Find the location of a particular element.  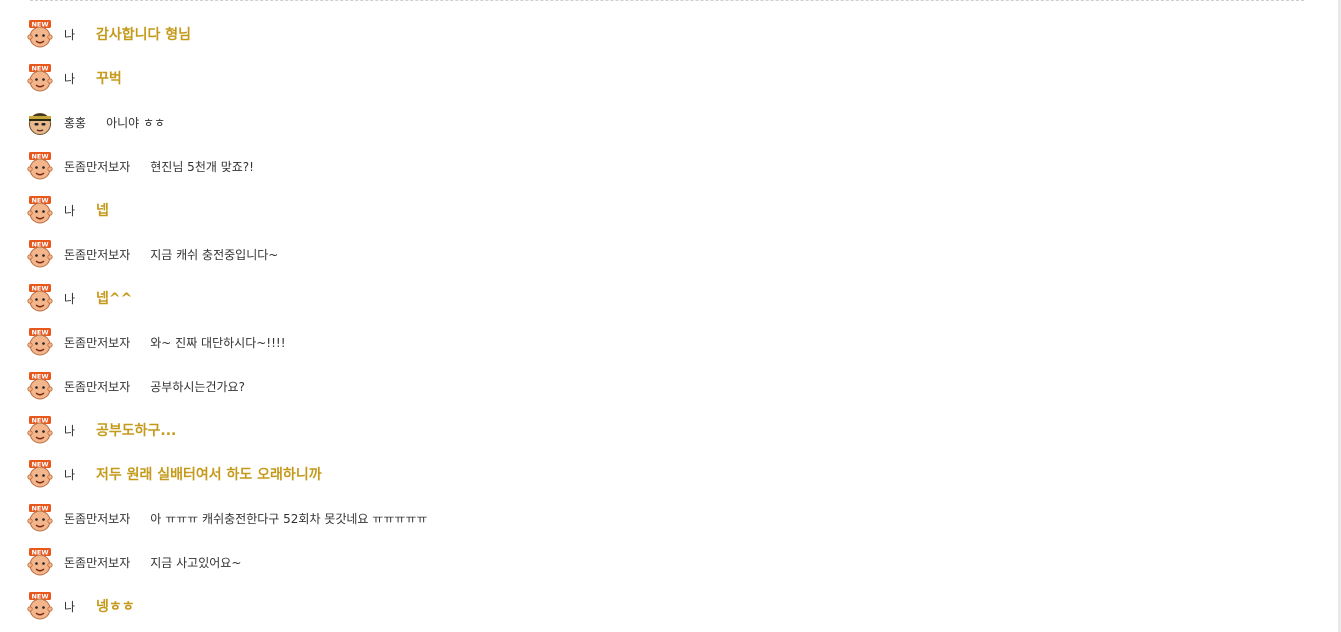

chat-message-row: NEW 나 넹ㅎㅎ is located at coordinates (226, 606).